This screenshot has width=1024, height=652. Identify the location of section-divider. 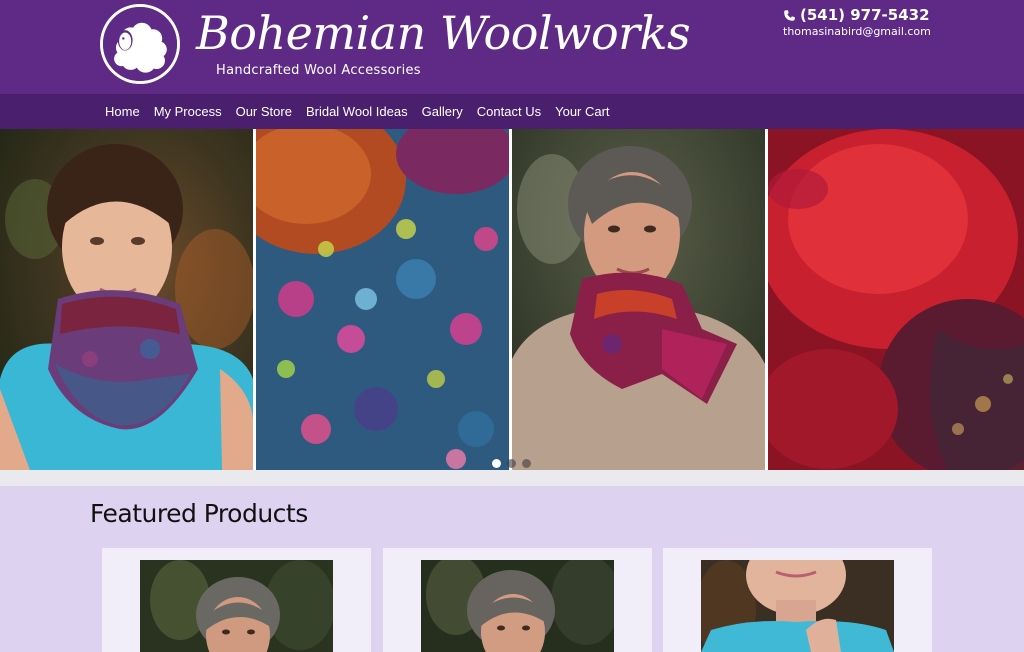
(512, 478).